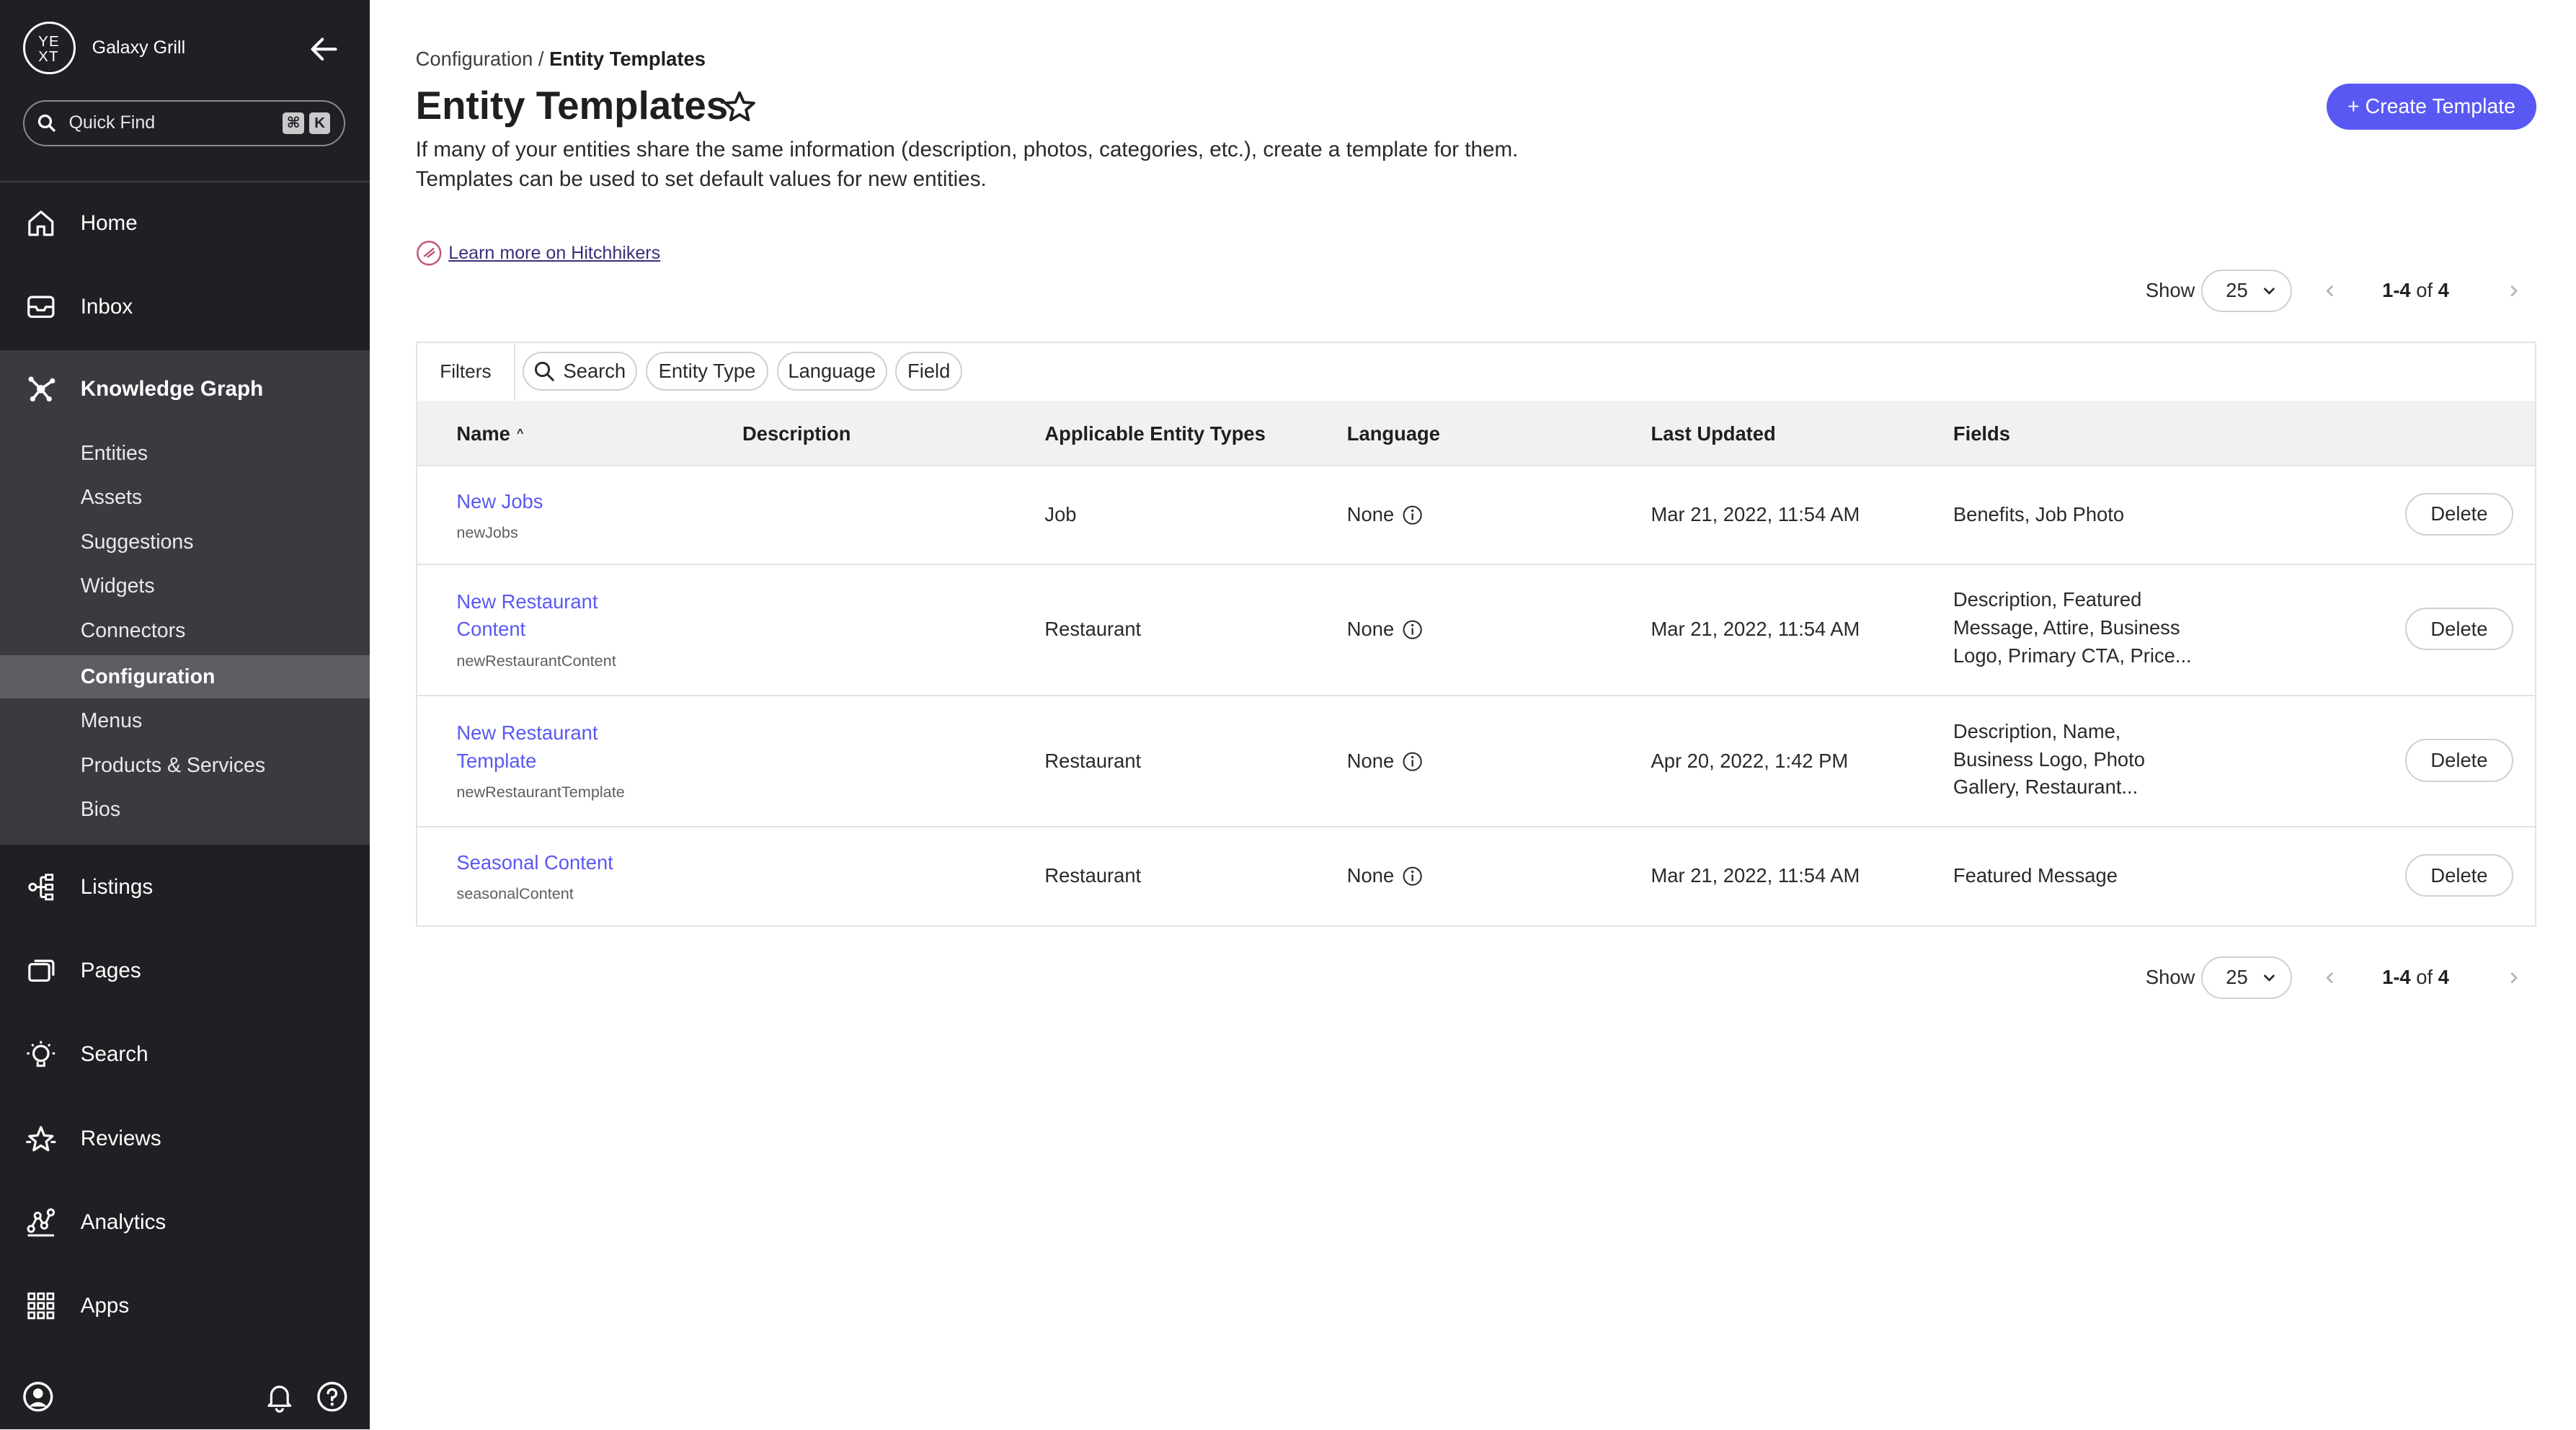 Image resolution: width=2576 pixels, height=1430 pixels. Describe the element at coordinates (474, 59) in the screenshot. I see `breadcrumb-parent: Configuration` at that location.